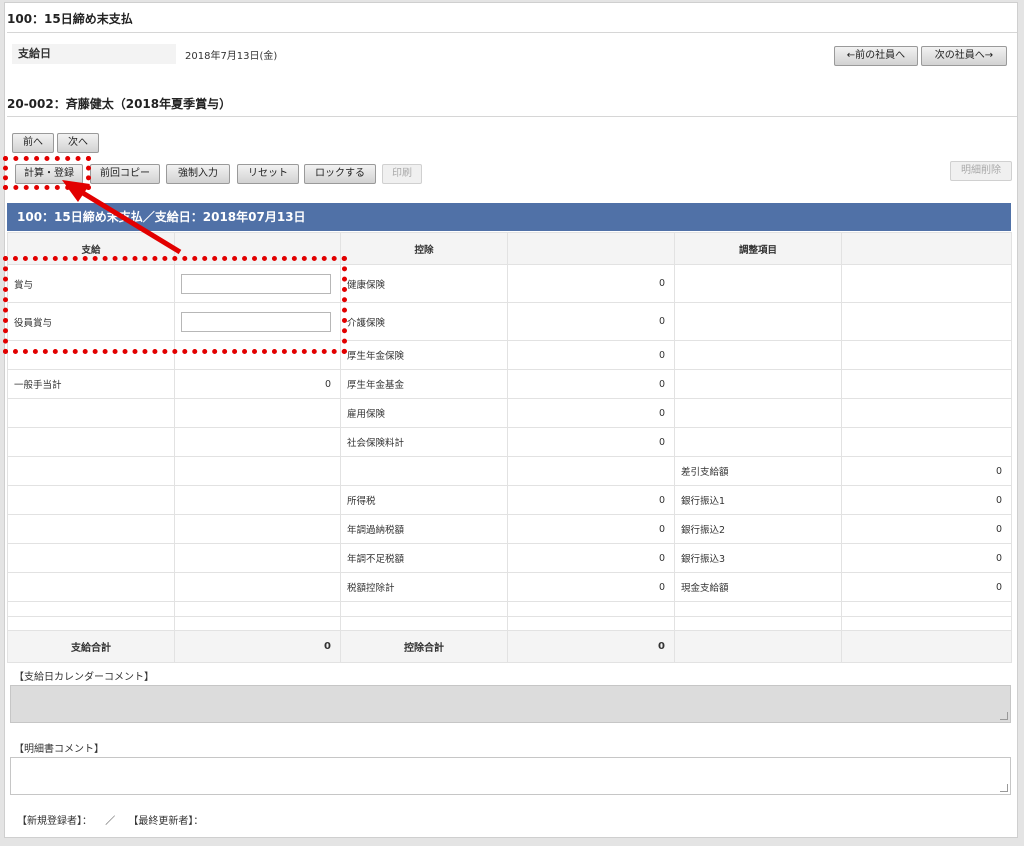 This screenshot has height=846, width=1024. What do you see at coordinates (119, 104) in the screenshot?
I see `employee-title: 20-002：斉藤健太（2018年夏季賞与）` at bounding box center [119, 104].